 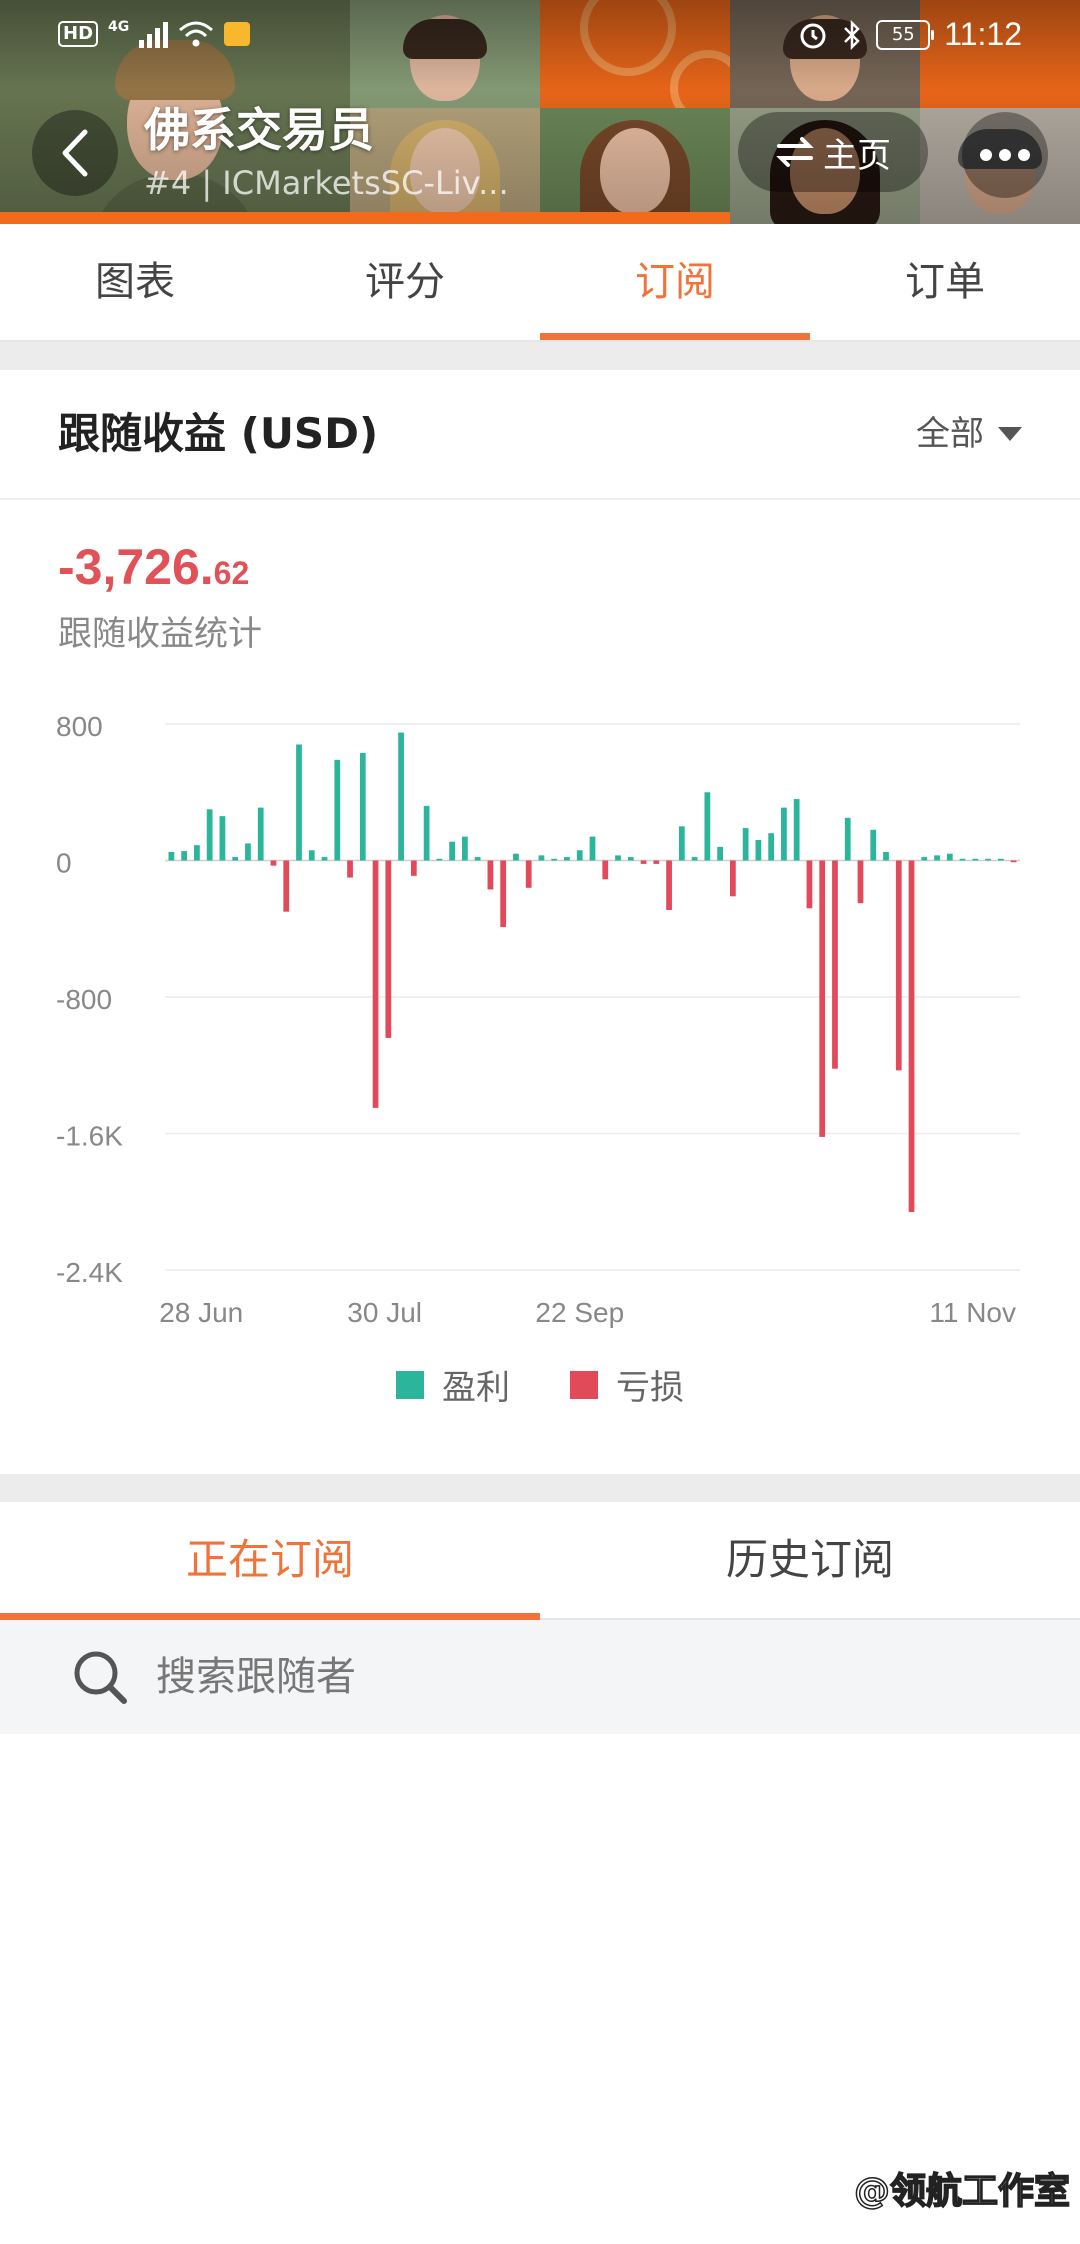 I want to click on back-button, so click(x=75, y=153).